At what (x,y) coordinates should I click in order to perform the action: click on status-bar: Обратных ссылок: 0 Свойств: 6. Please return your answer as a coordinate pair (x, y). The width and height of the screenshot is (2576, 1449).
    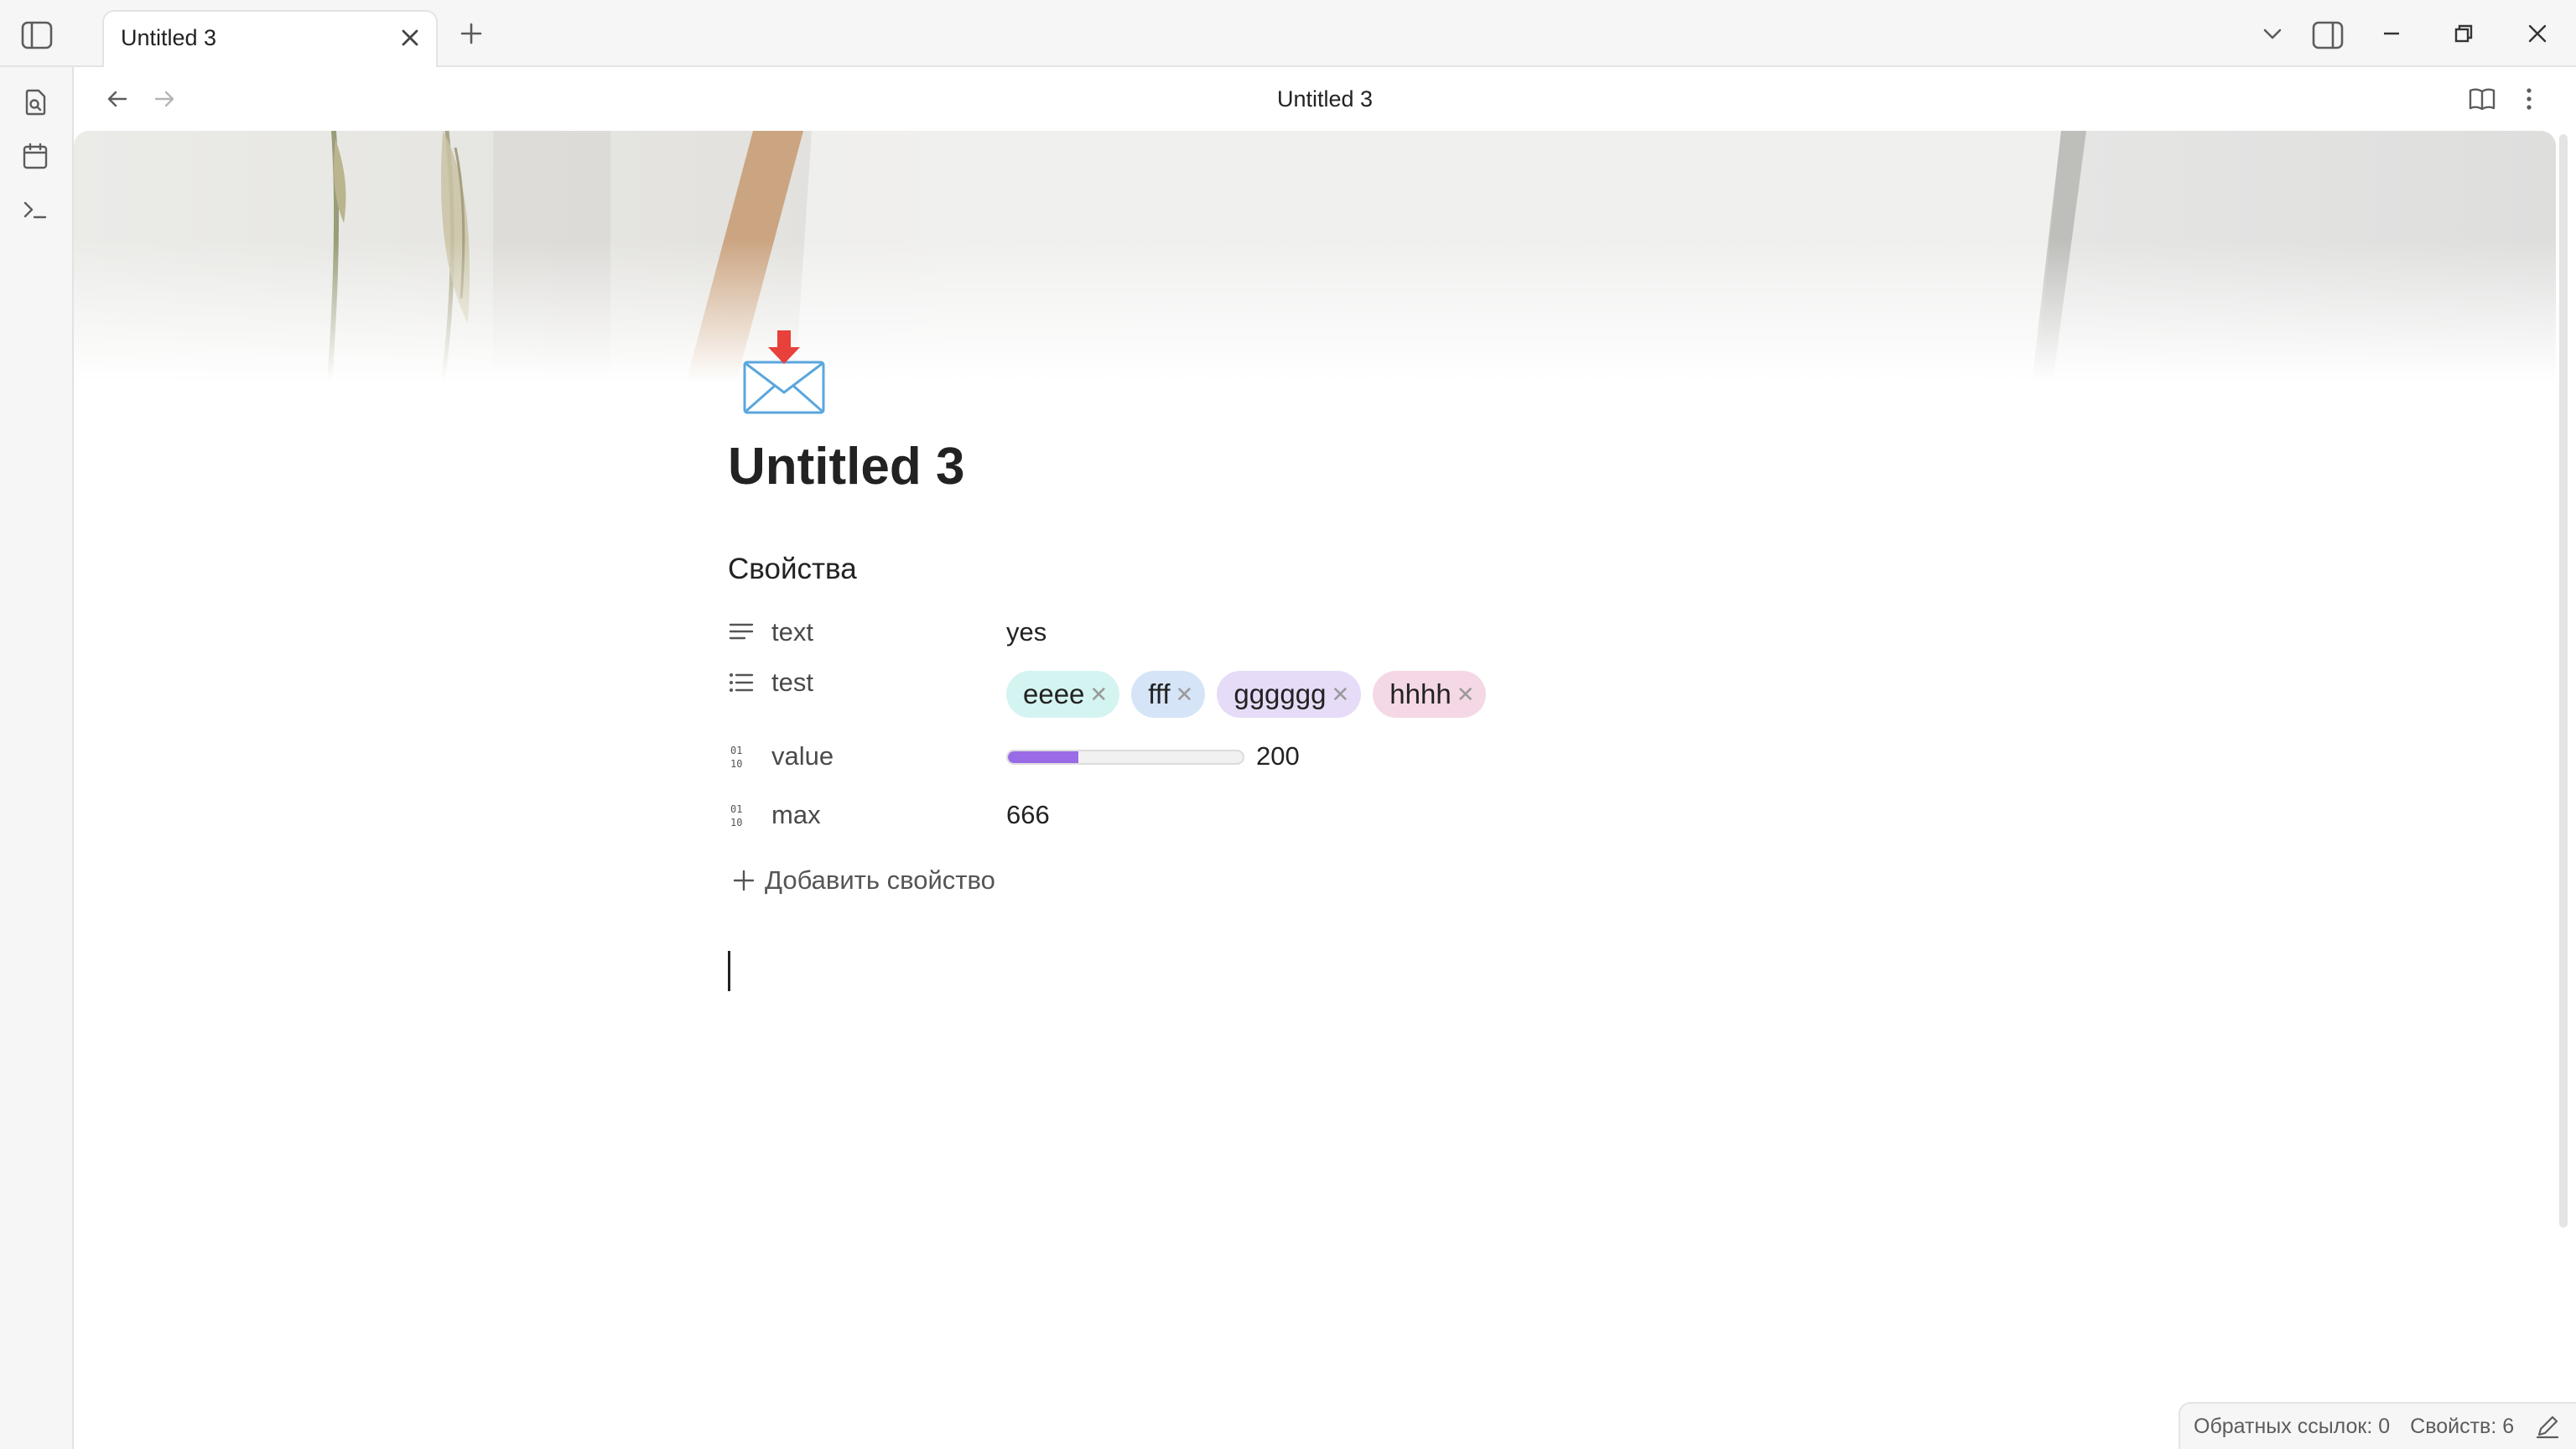
    Looking at the image, I should click on (2377, 1425).